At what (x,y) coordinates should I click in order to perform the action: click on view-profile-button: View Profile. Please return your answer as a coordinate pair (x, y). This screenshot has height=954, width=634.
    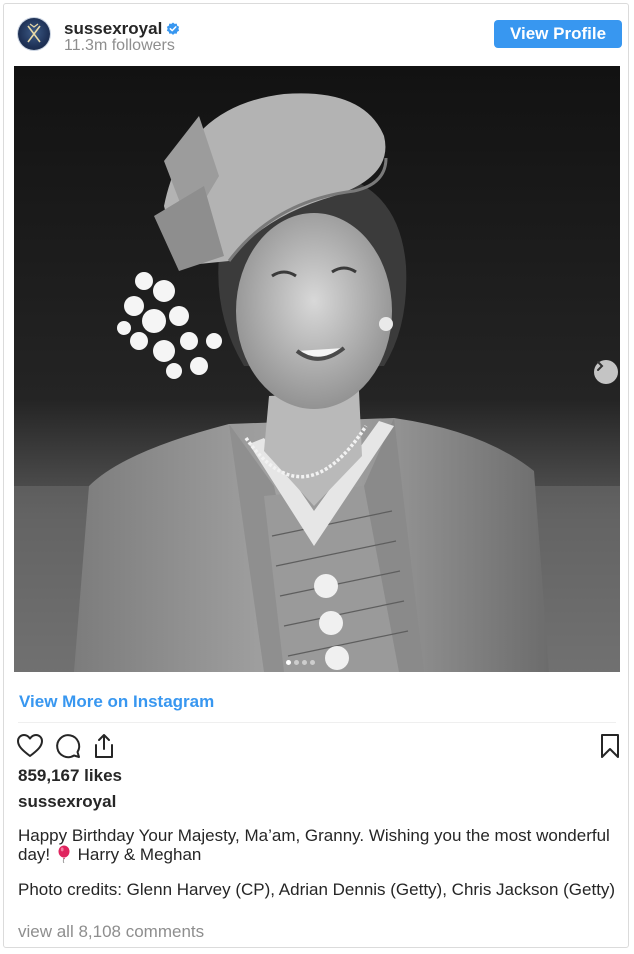
    Looking at the image, I should click on (558, 34).